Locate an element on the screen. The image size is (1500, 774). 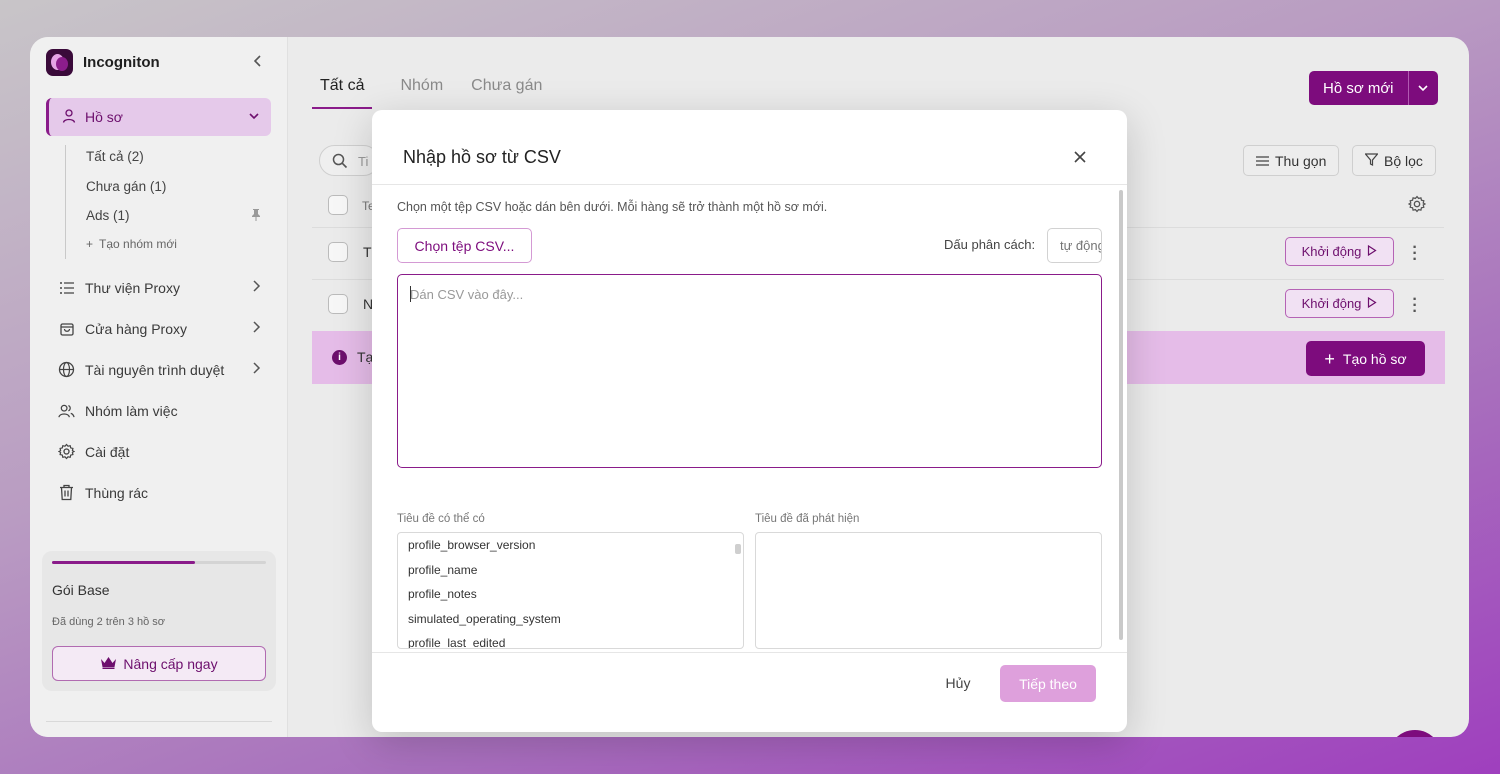
user-icon is located at coordinates (69, 117).